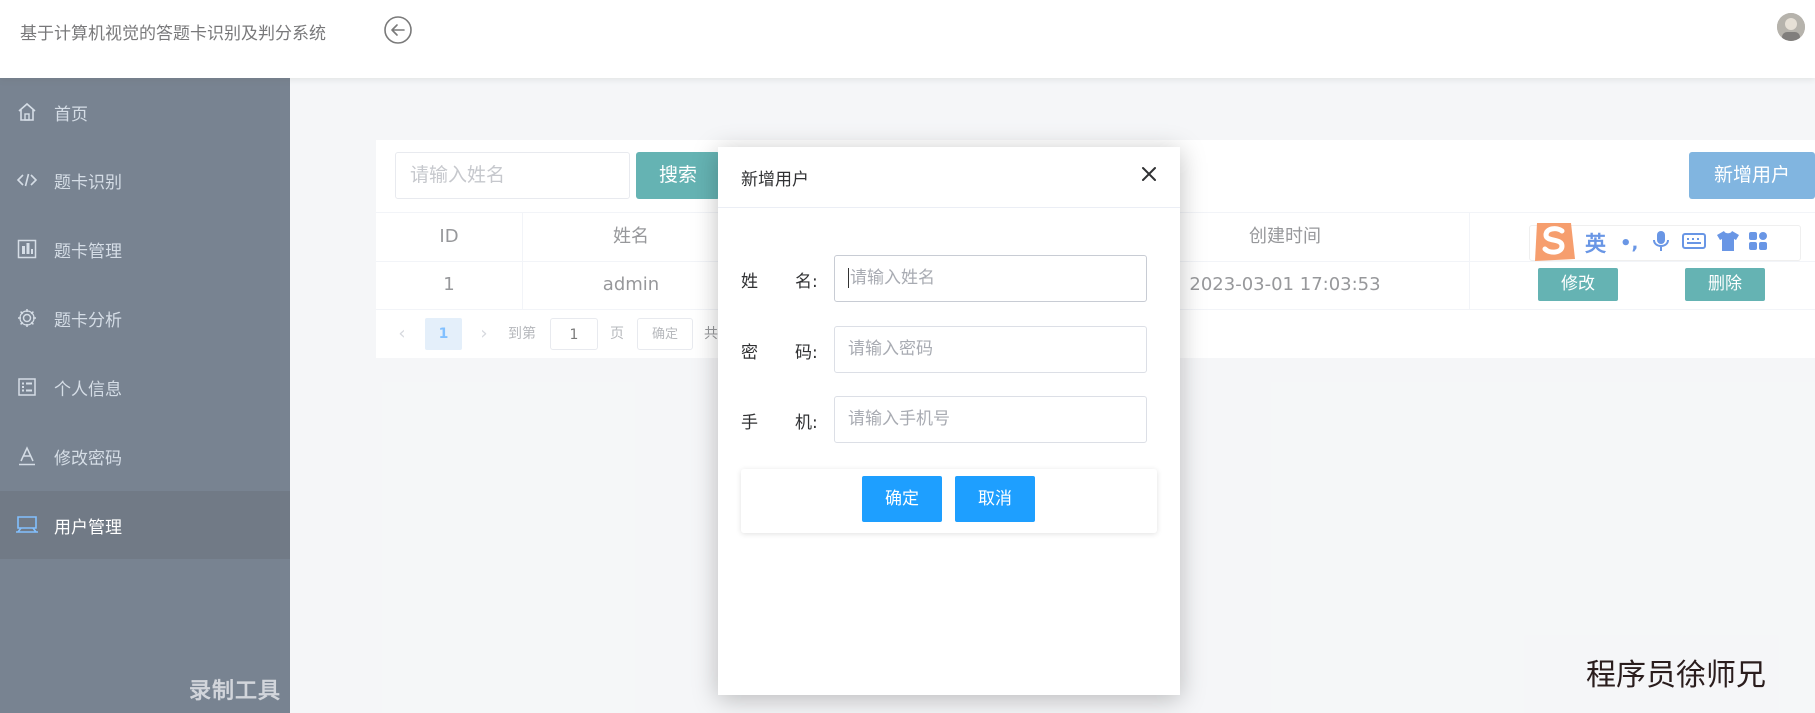 The width and height of the screenshot is (1815, 713). What do you see at coordinates (990, 278) in the screenshot?
I see `name-field: 请输入姓名` at bounding box center [990, 278].